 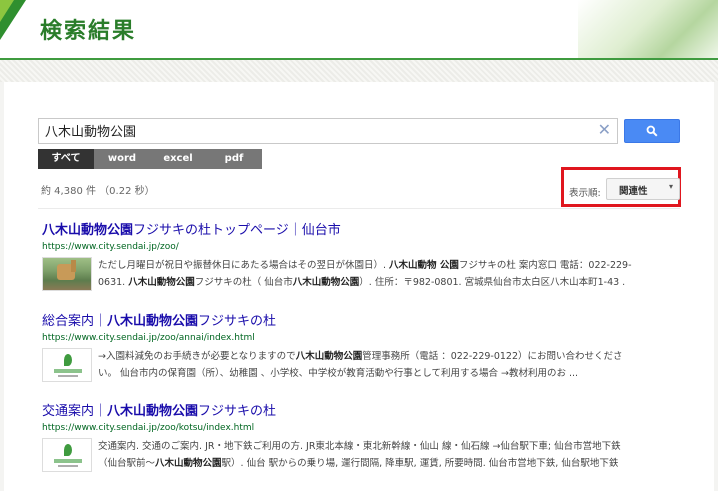 What do you see at coordinates (67, 274) in the screenshot?
I see `zoo-photo-thumbnail` at bounding box center [67, 274].